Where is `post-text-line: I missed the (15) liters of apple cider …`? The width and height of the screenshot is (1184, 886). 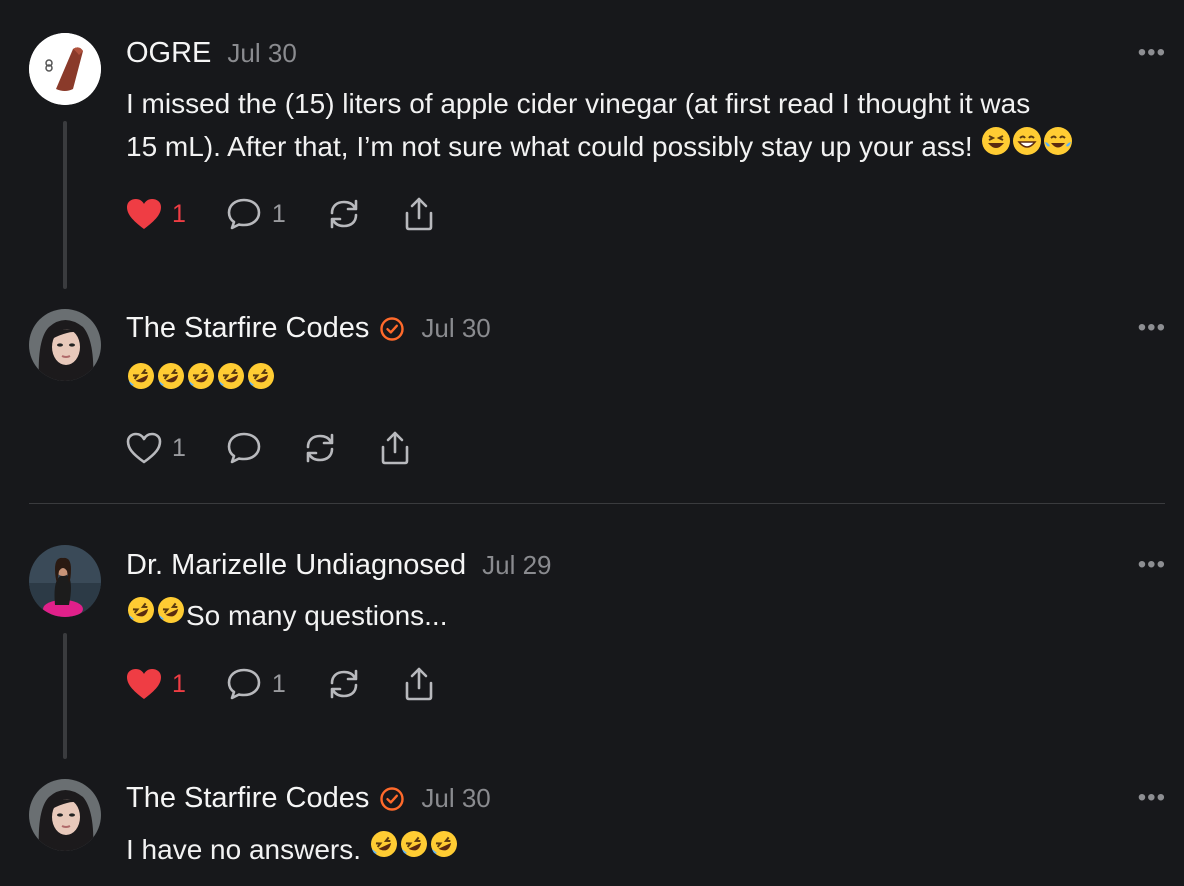
post-text-line: I missed the (15) liters of apple cider … is located at coordinates (578, 103).